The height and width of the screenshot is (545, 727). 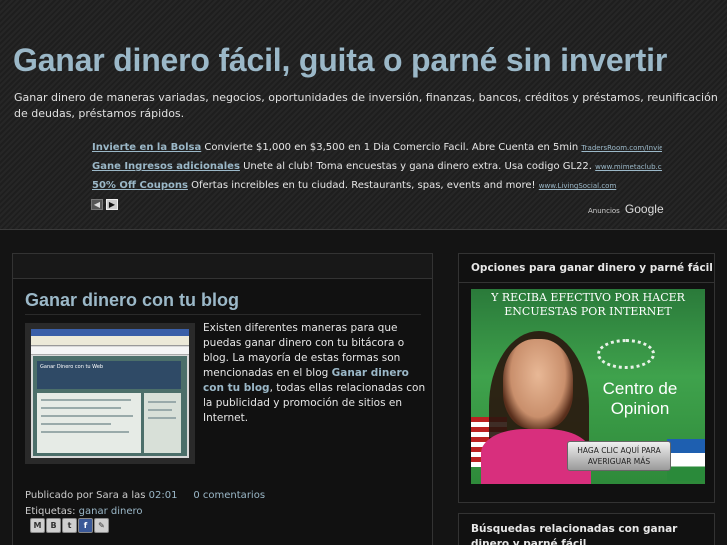 I want to click on ad-title-link: 50% Off Coupons, so click(x=140, y=185).